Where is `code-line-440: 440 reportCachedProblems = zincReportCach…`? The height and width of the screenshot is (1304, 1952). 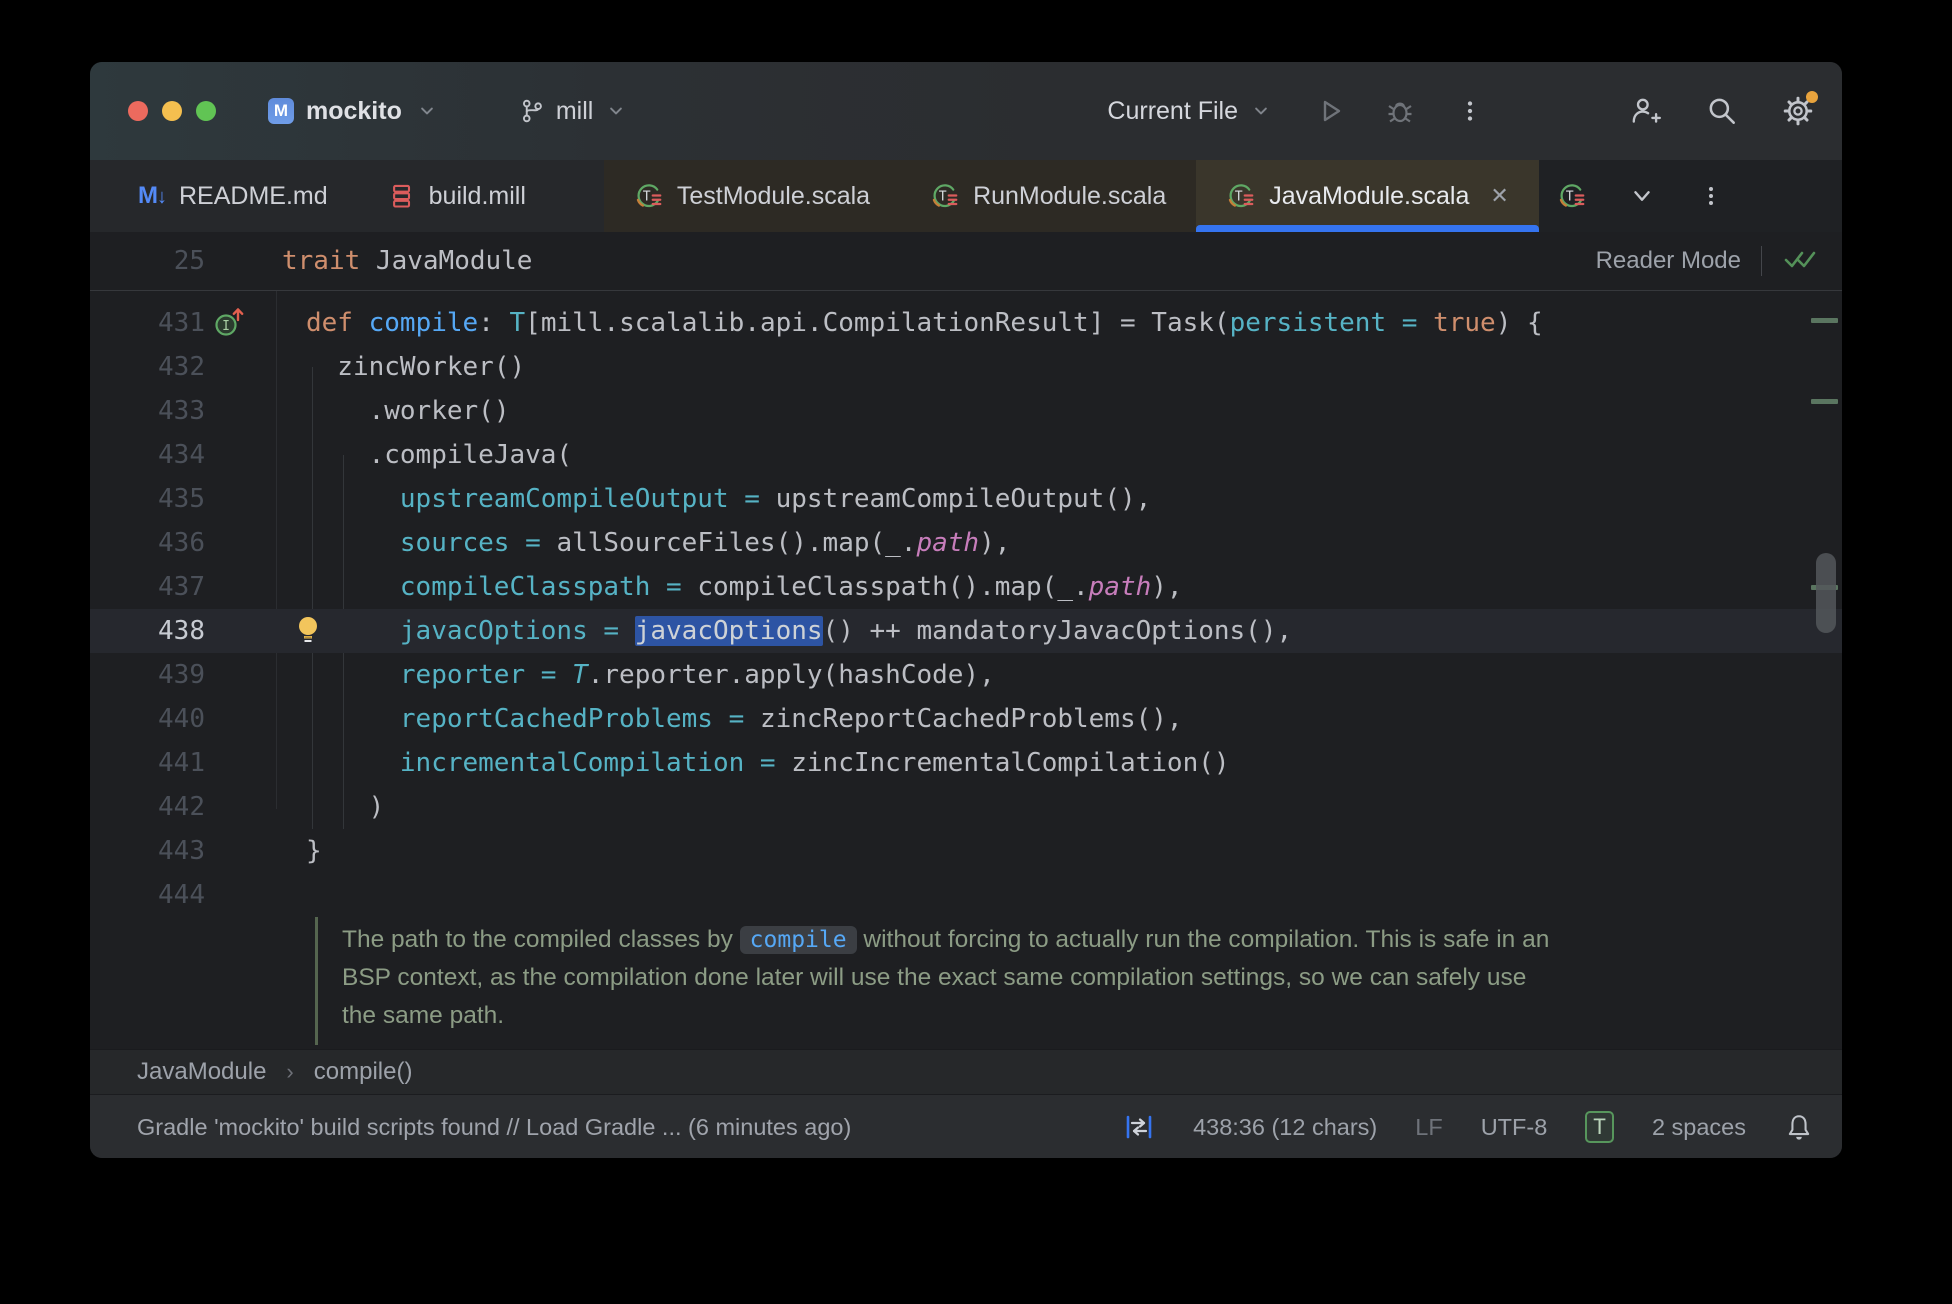 code-line-440: 440 reportCachedProblems = zincReportCach… is located at coordinates (966, 719).